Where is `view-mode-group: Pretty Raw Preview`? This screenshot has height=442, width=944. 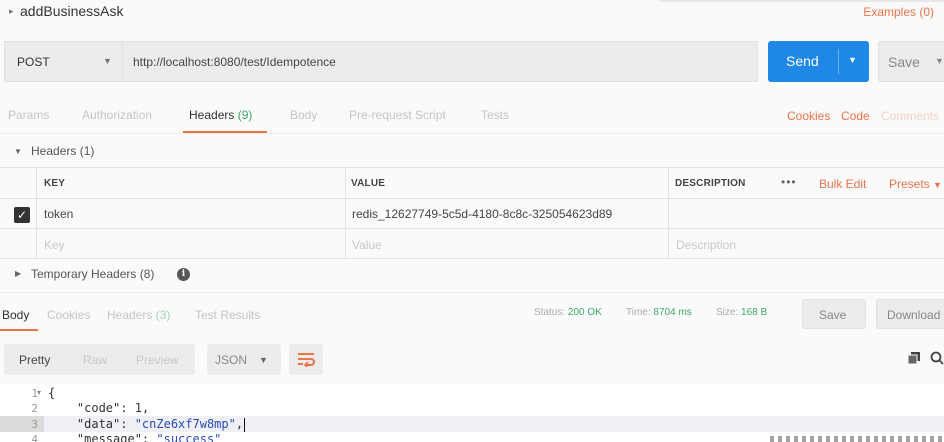 view-mode-group: Pretty Raw Preview is located at coordinates (99, 359).